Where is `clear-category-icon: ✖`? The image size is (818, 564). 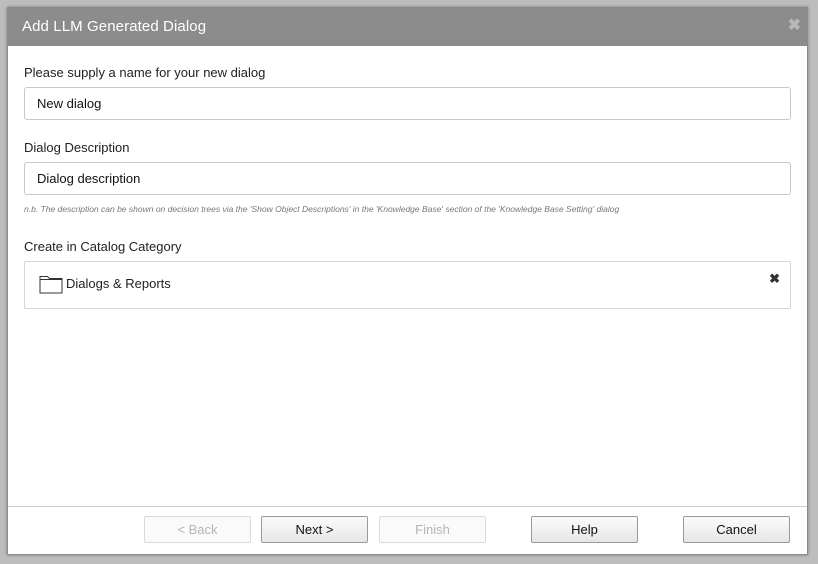
clear-category-icon: ✖ is located at coordinates (774, 279).